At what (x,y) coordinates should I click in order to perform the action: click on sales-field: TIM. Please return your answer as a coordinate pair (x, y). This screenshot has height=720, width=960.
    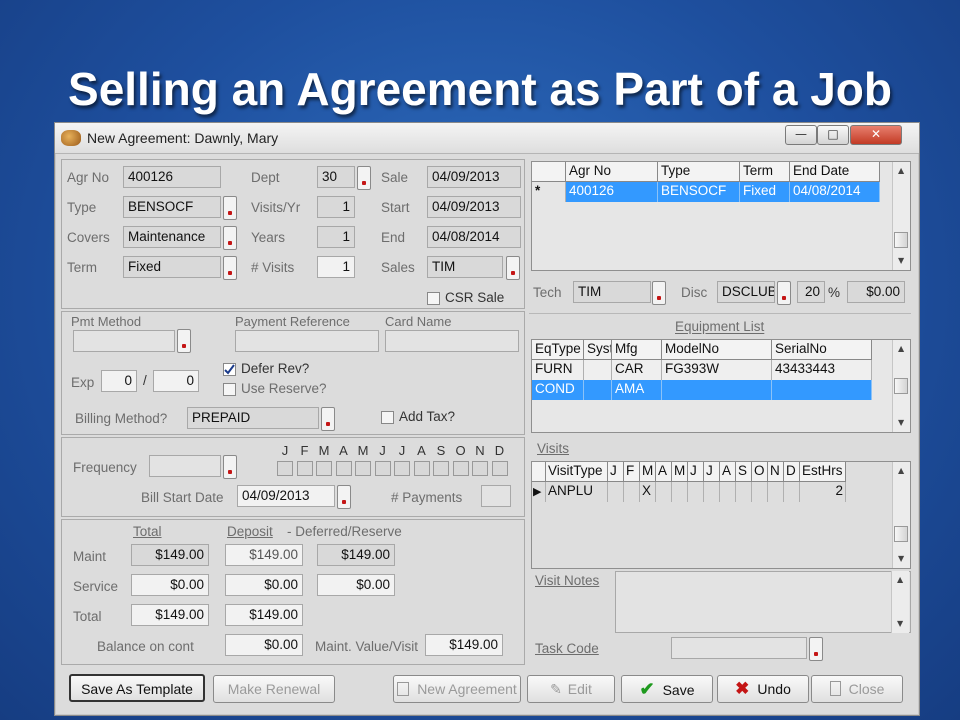
    Looking at the image, I should click on (465, 267).